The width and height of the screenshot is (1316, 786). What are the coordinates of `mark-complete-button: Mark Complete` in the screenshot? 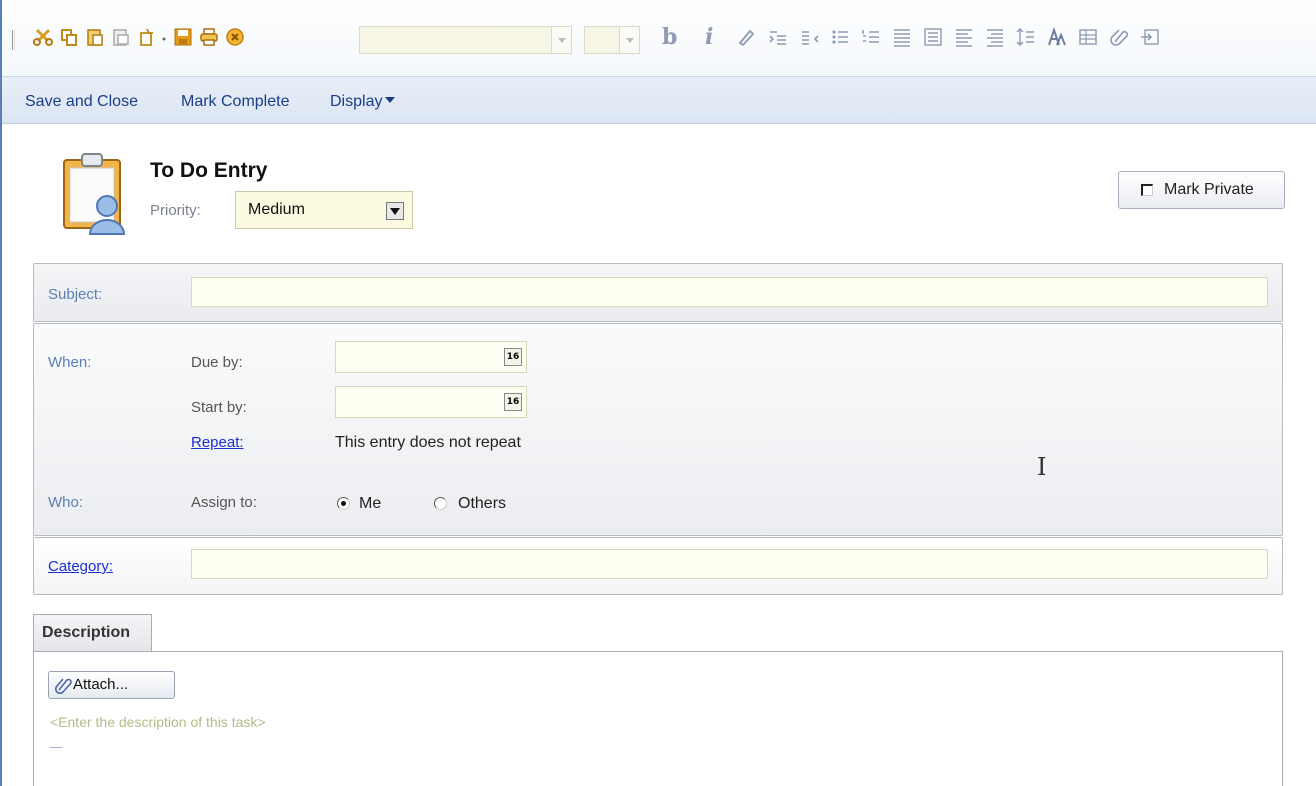 It's located at (235, 102).